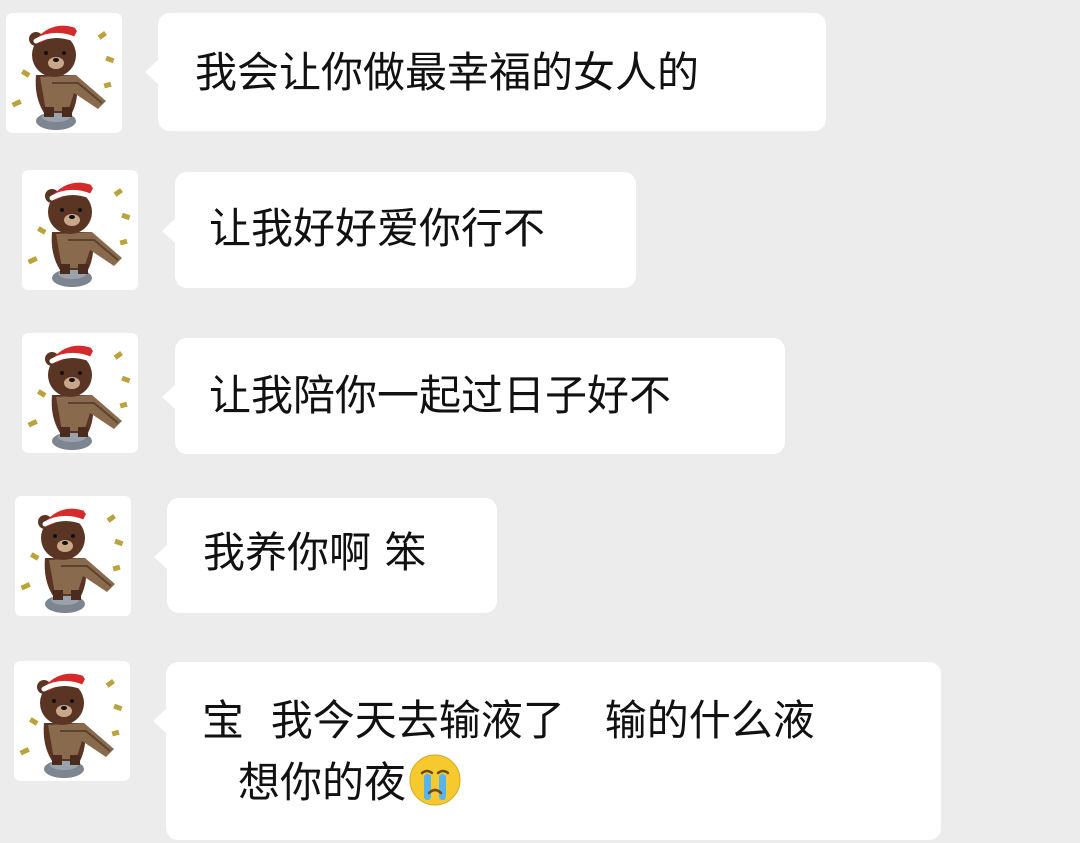 The image size is (1080, 843). Describe the element at coordinates (447, 72) in the screenshot. I see `message-text: 我会让你做最幸福的女人的` at that location.